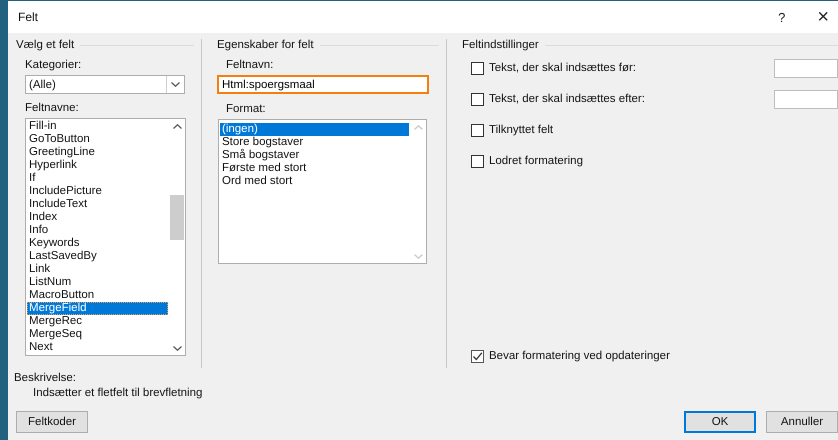  Describe the element at coordinates (314, 181) in the screenshot. I see `list-item: Ord med stort` at that location.